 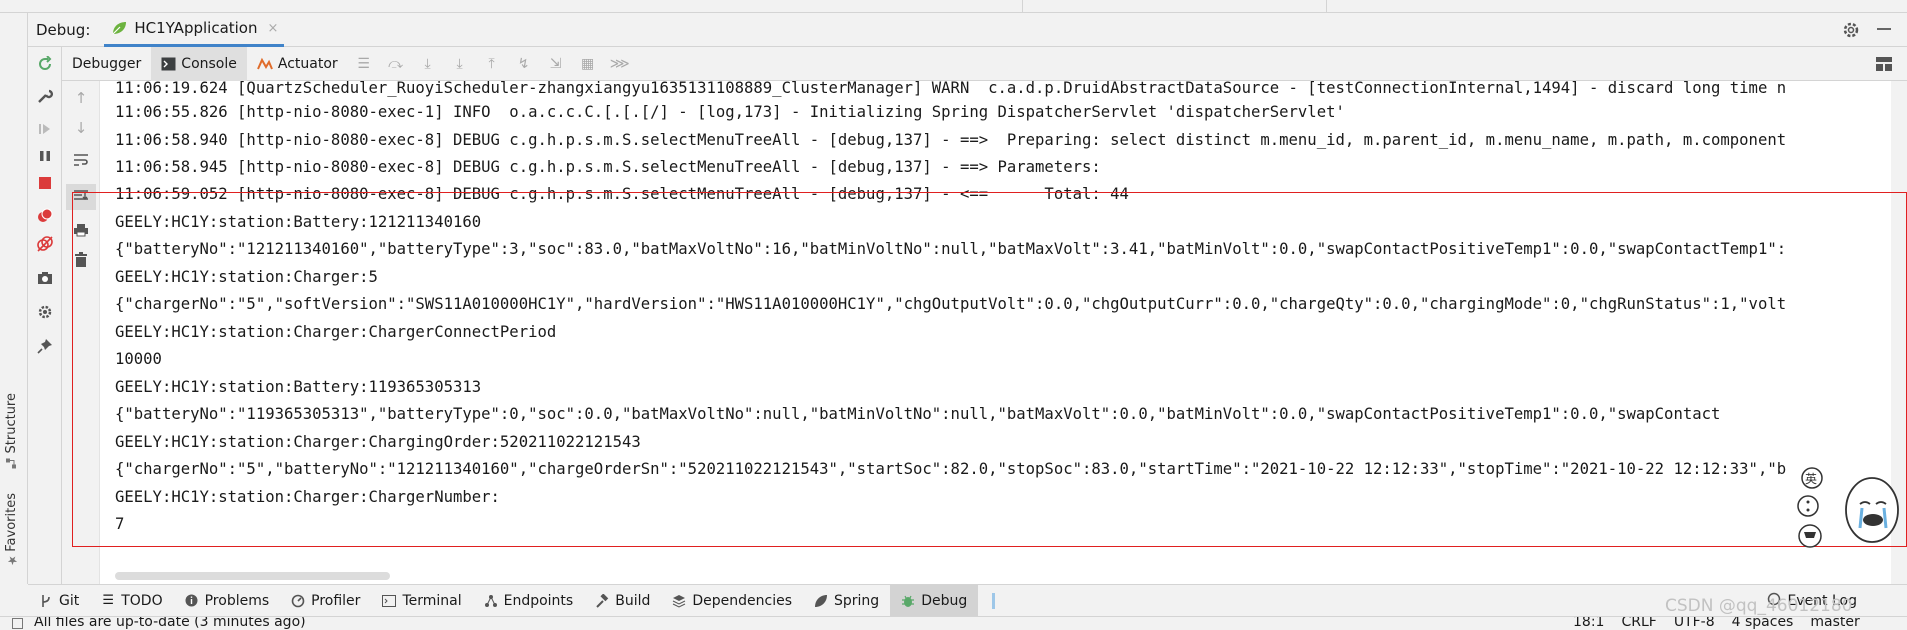 What do you see at coordinates (556, 64) in the screenshot?
I see `run-to-cursor-icon: ⇲` at bounding box center [556, 64].